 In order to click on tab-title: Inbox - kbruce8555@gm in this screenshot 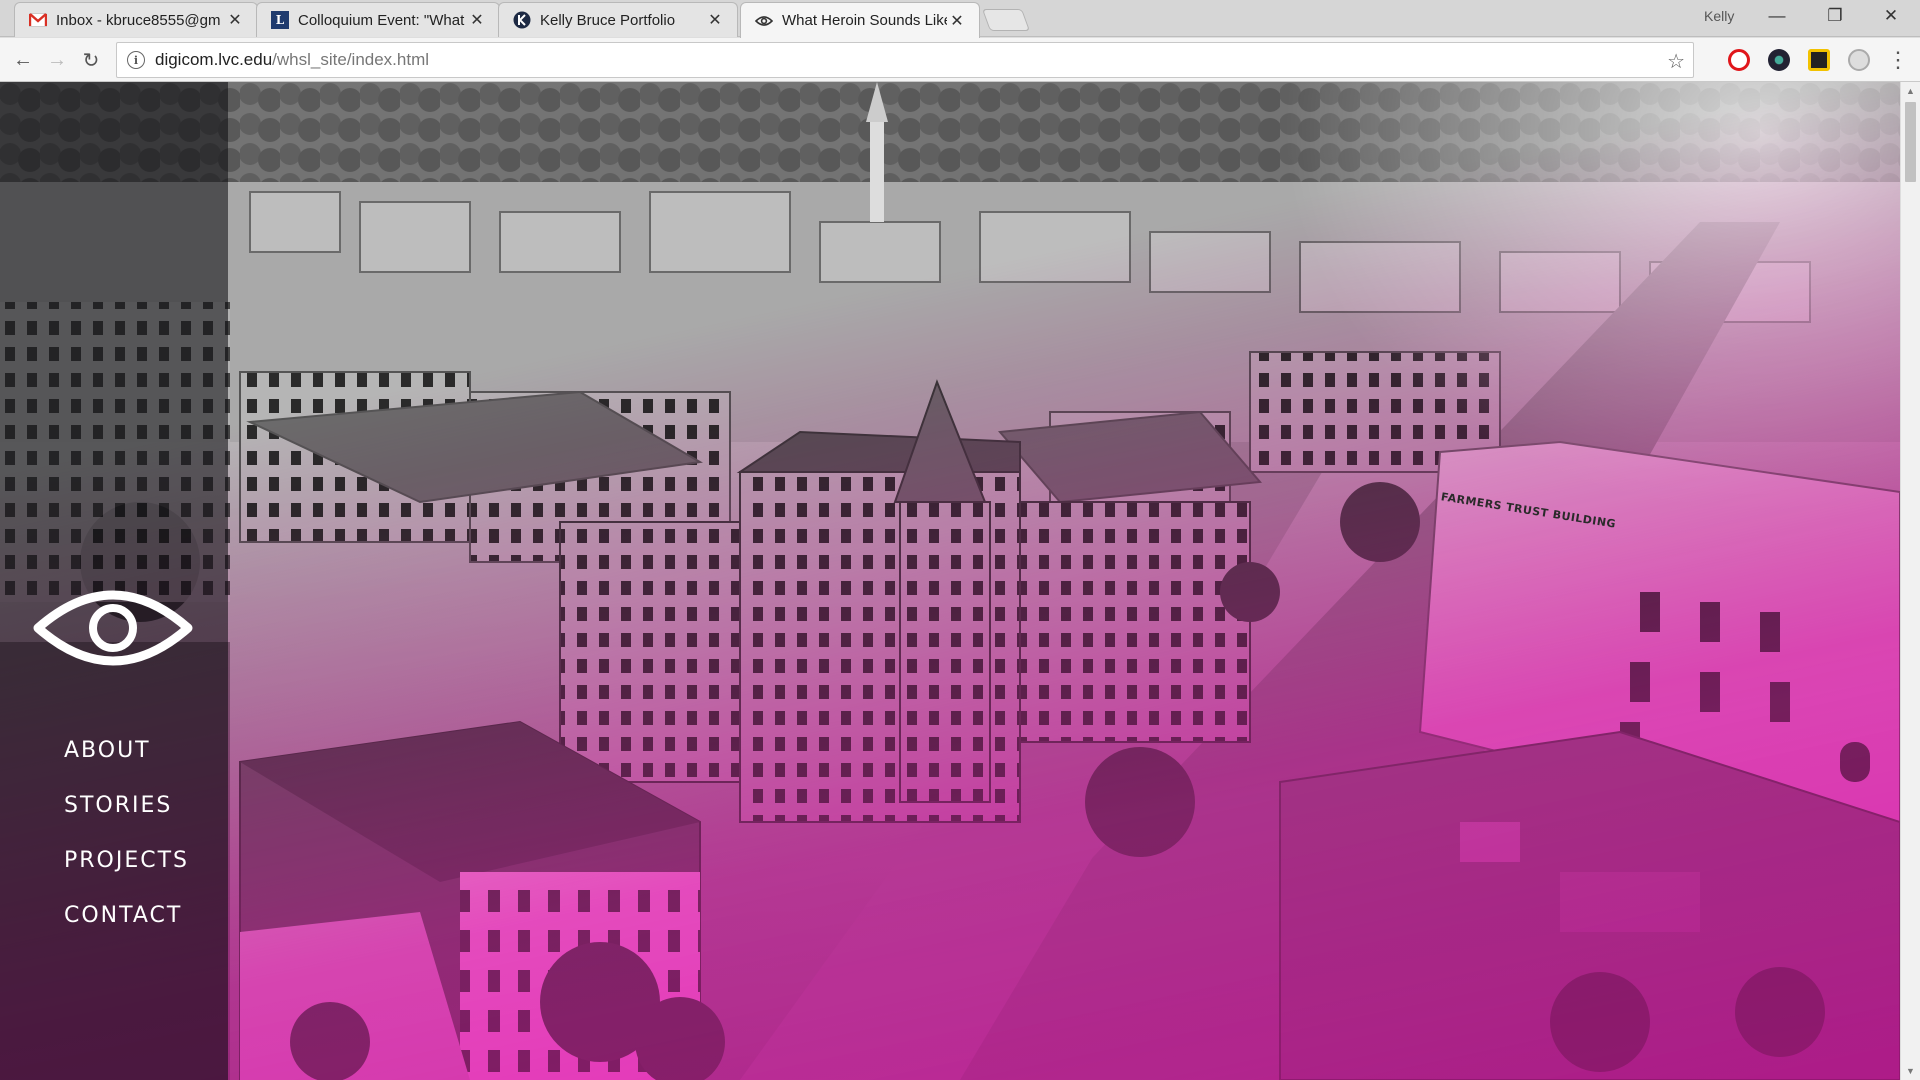, I will do `click(138, 20)`.